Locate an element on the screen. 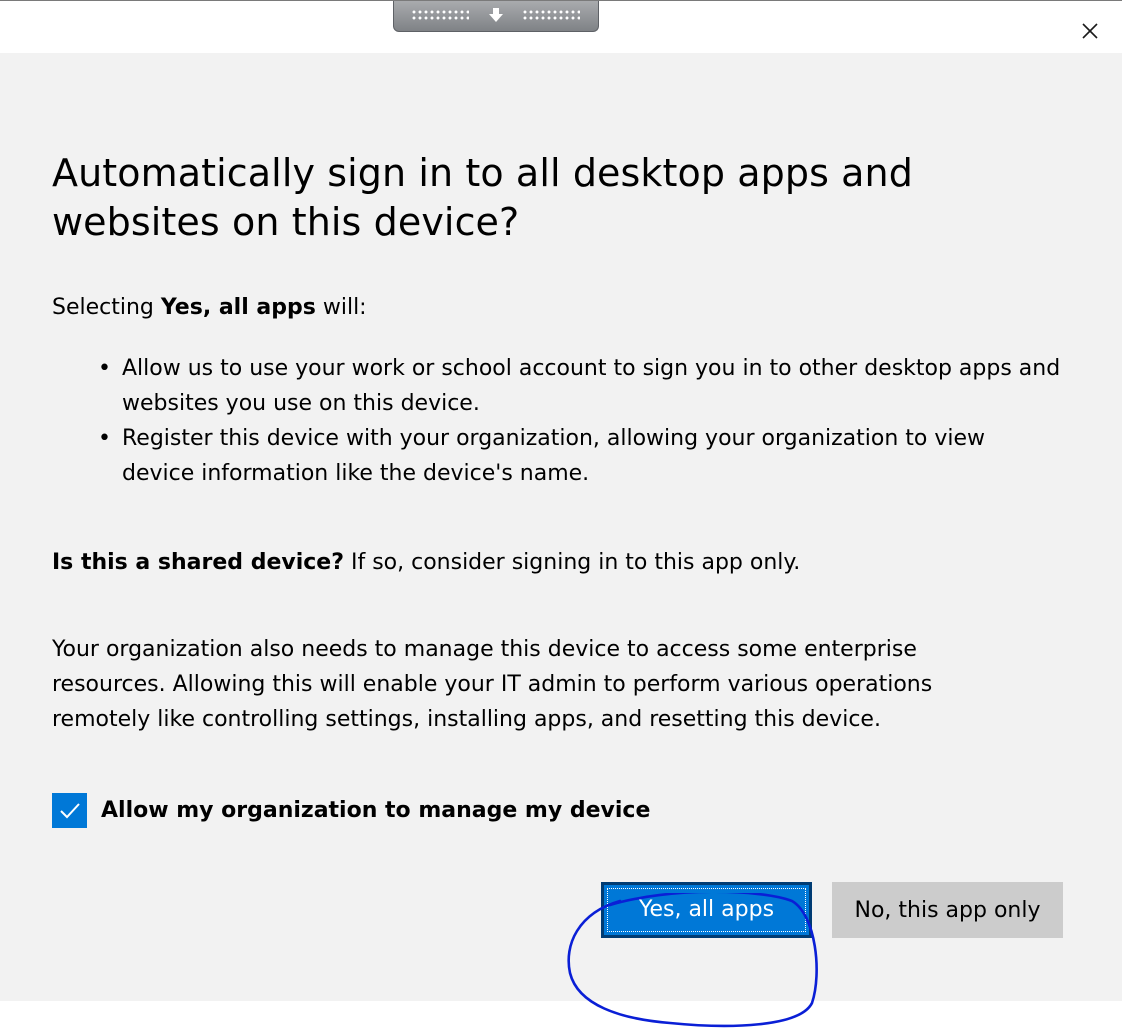 The height and width of the screenshot is (1033, 1122). manage-device-checkbox is located at coordinates (69, 810).